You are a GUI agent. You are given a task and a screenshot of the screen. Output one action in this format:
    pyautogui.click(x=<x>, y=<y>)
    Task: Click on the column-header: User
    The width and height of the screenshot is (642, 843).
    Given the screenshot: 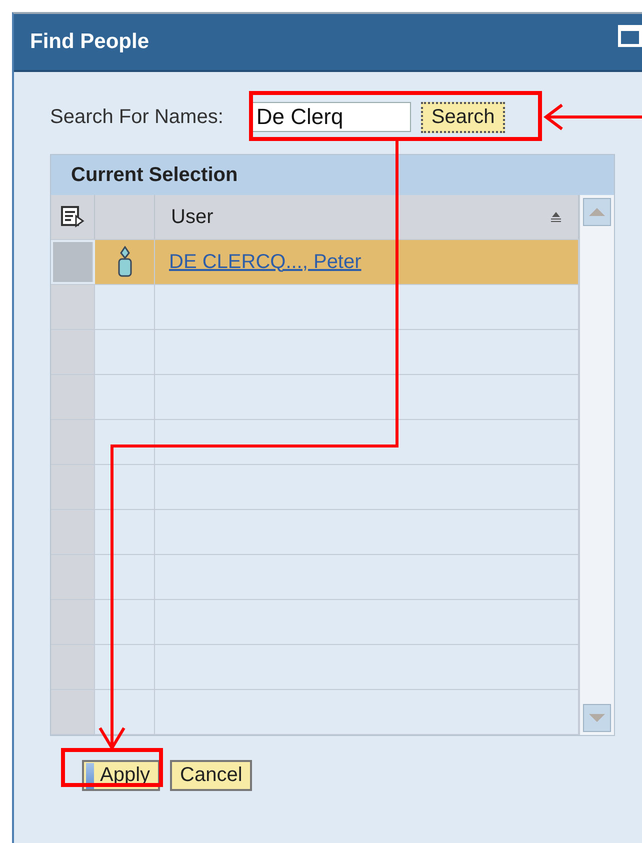 What is the action you would take?
    pyautogui.click(x=367, y=217)
    